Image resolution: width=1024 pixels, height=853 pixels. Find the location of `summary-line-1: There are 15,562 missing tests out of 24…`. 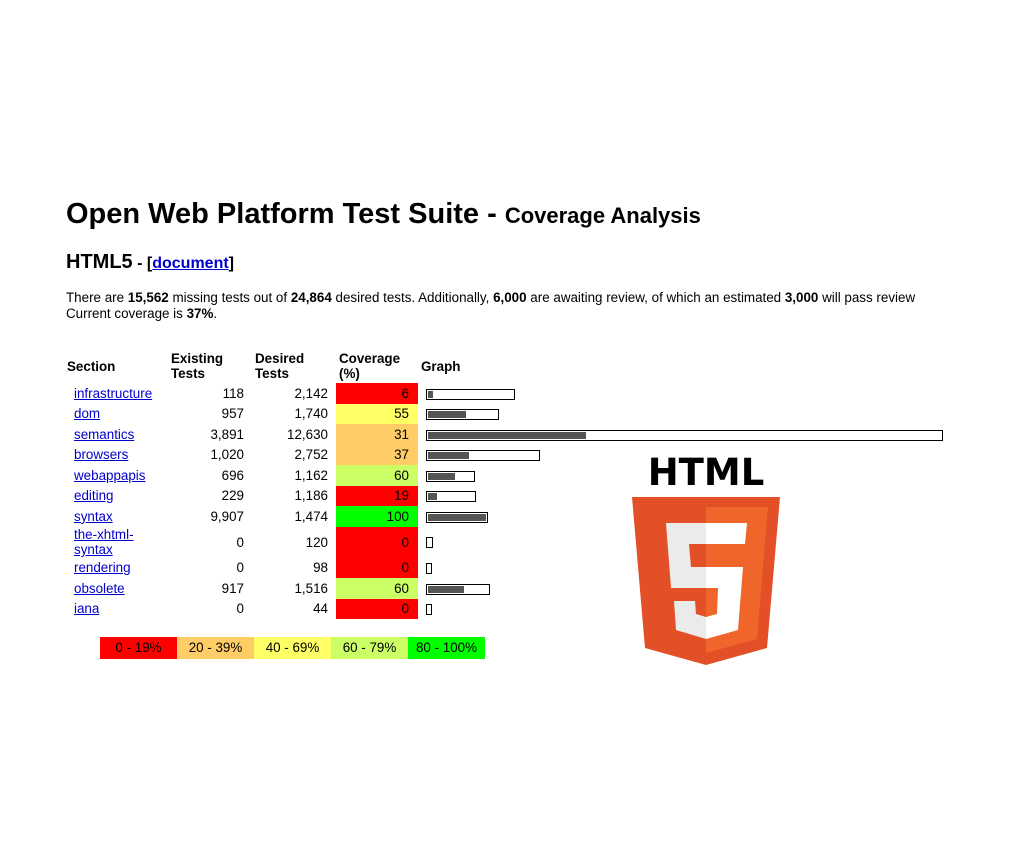

summary-line-1: There are 15,562 missing tests out of 24… is located at coordinates (490, 298).